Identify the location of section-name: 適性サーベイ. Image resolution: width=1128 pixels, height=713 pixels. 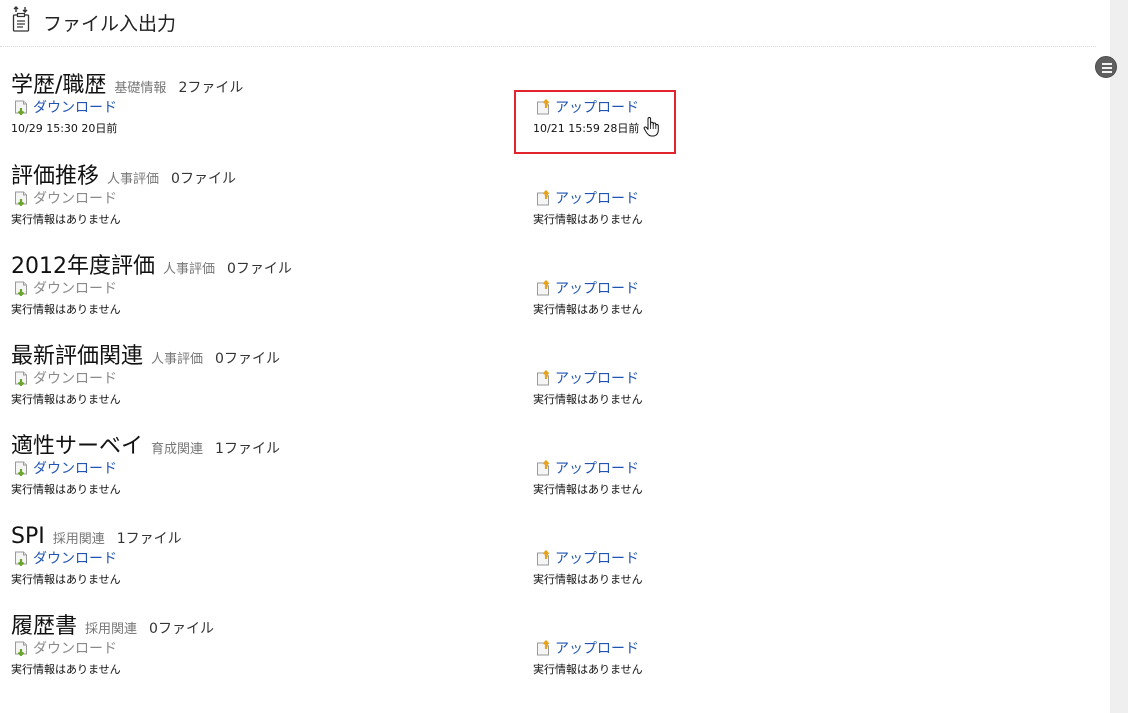
(77, 446).